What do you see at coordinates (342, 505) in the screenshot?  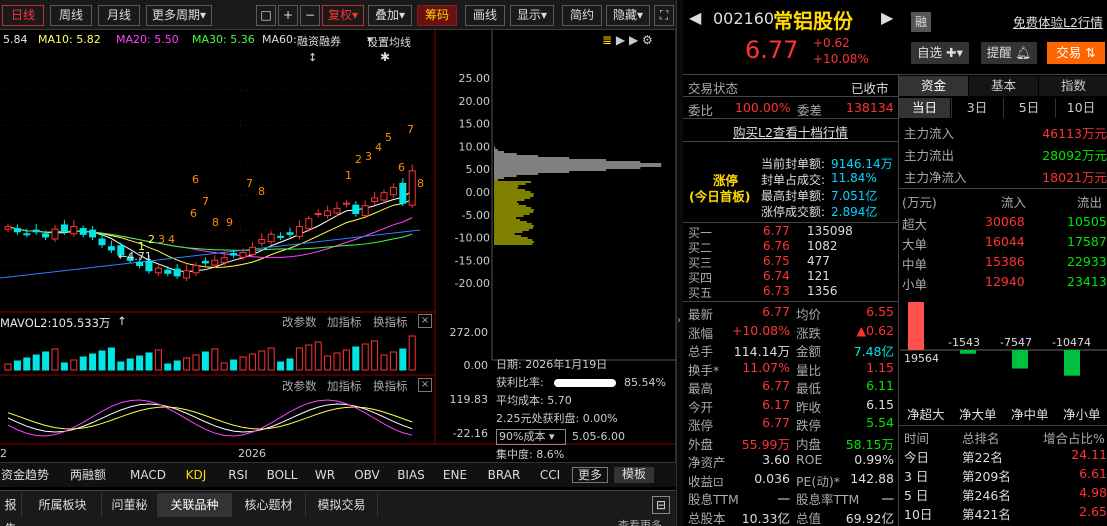 I see `tab-sim-trade: 模拟交易` at bounding box center [342, 505].